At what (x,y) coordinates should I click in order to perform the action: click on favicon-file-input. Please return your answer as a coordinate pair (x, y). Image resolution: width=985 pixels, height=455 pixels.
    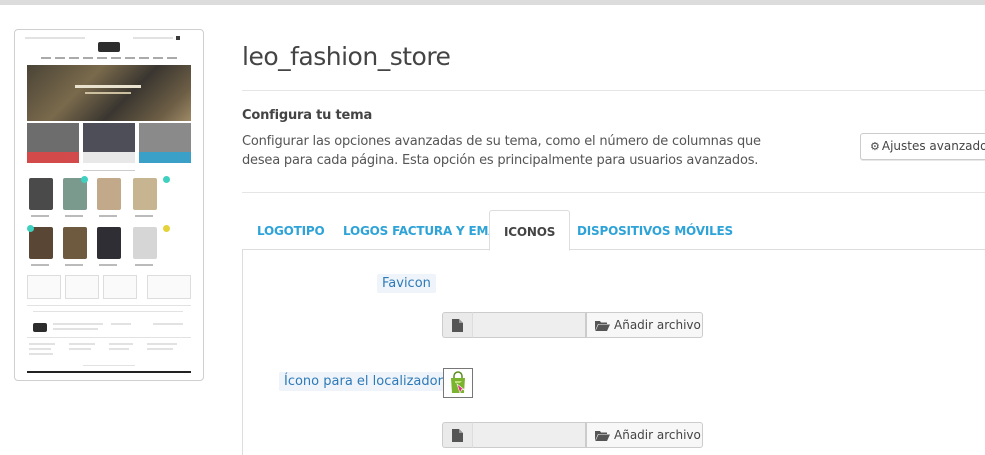
    Looking at the image, I should click on (529, 325).